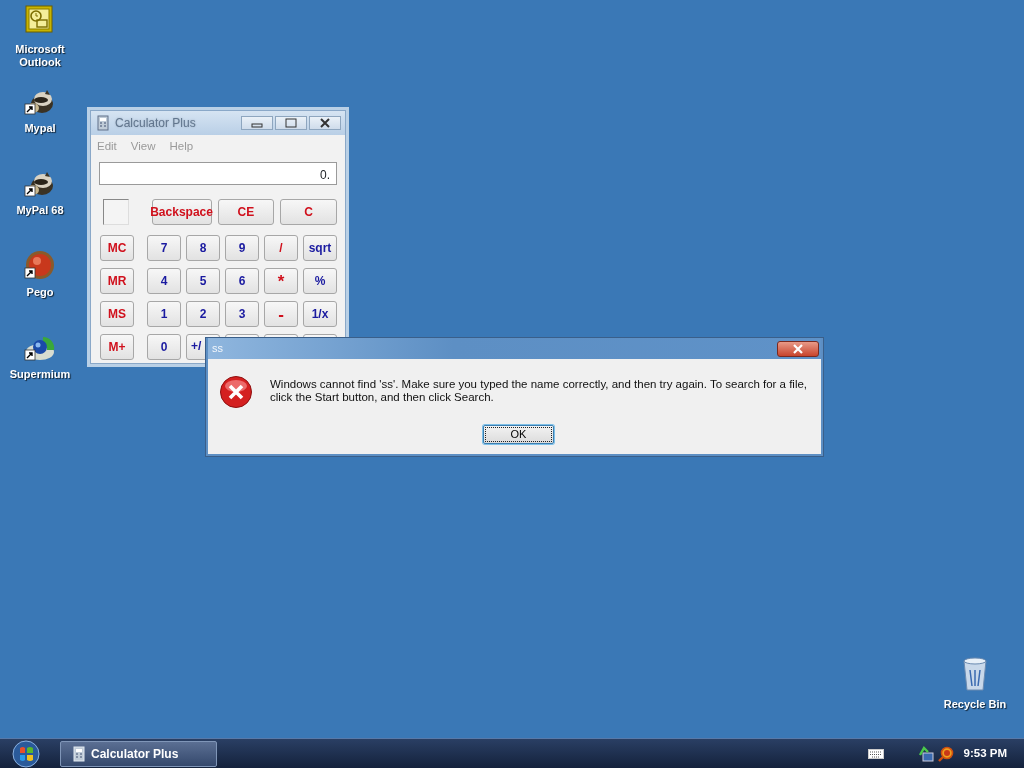 Image resolution: width=1024 pixels, height=768 pixels. I want to click on icon-label: Supermium, so click(40, 374).